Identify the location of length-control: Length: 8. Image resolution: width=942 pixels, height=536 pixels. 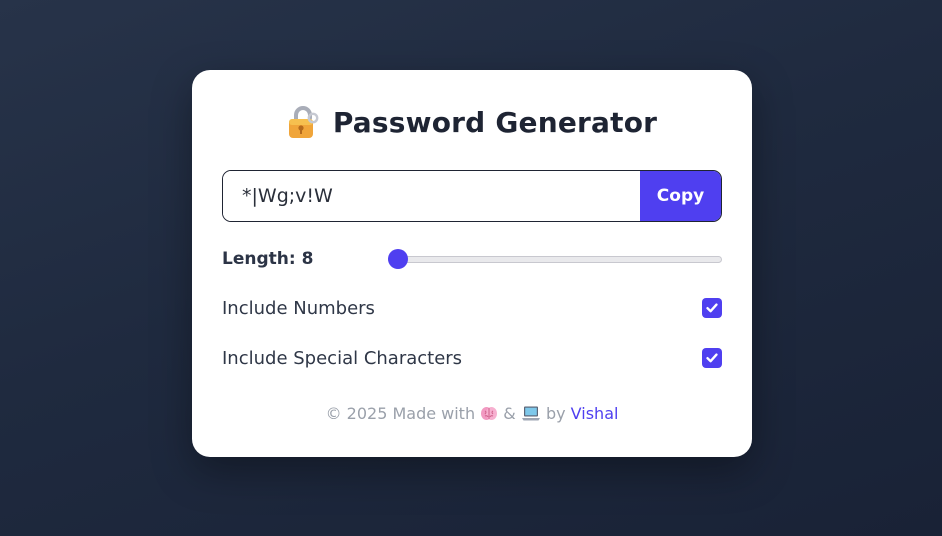
(472, 259).